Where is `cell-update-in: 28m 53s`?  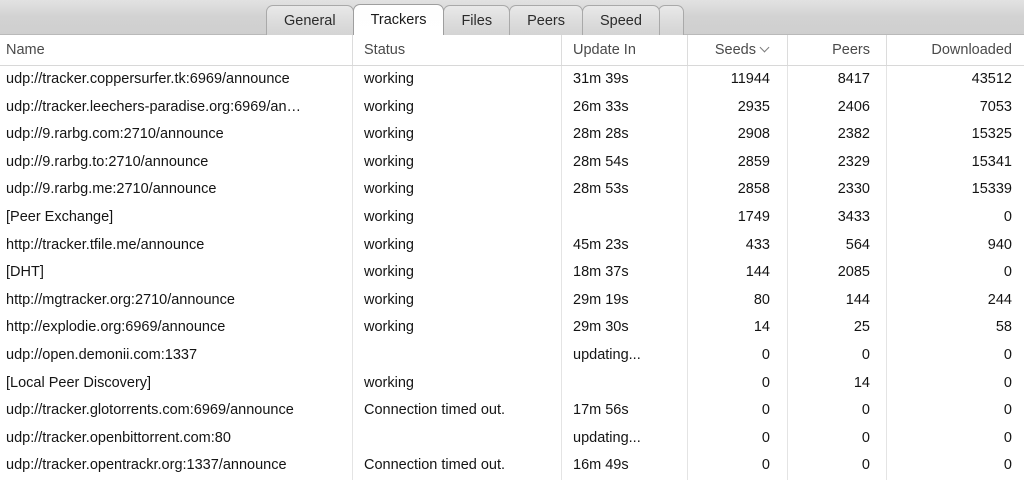 cell-update-in: 28m 53s is located at coordinates (623, 190).